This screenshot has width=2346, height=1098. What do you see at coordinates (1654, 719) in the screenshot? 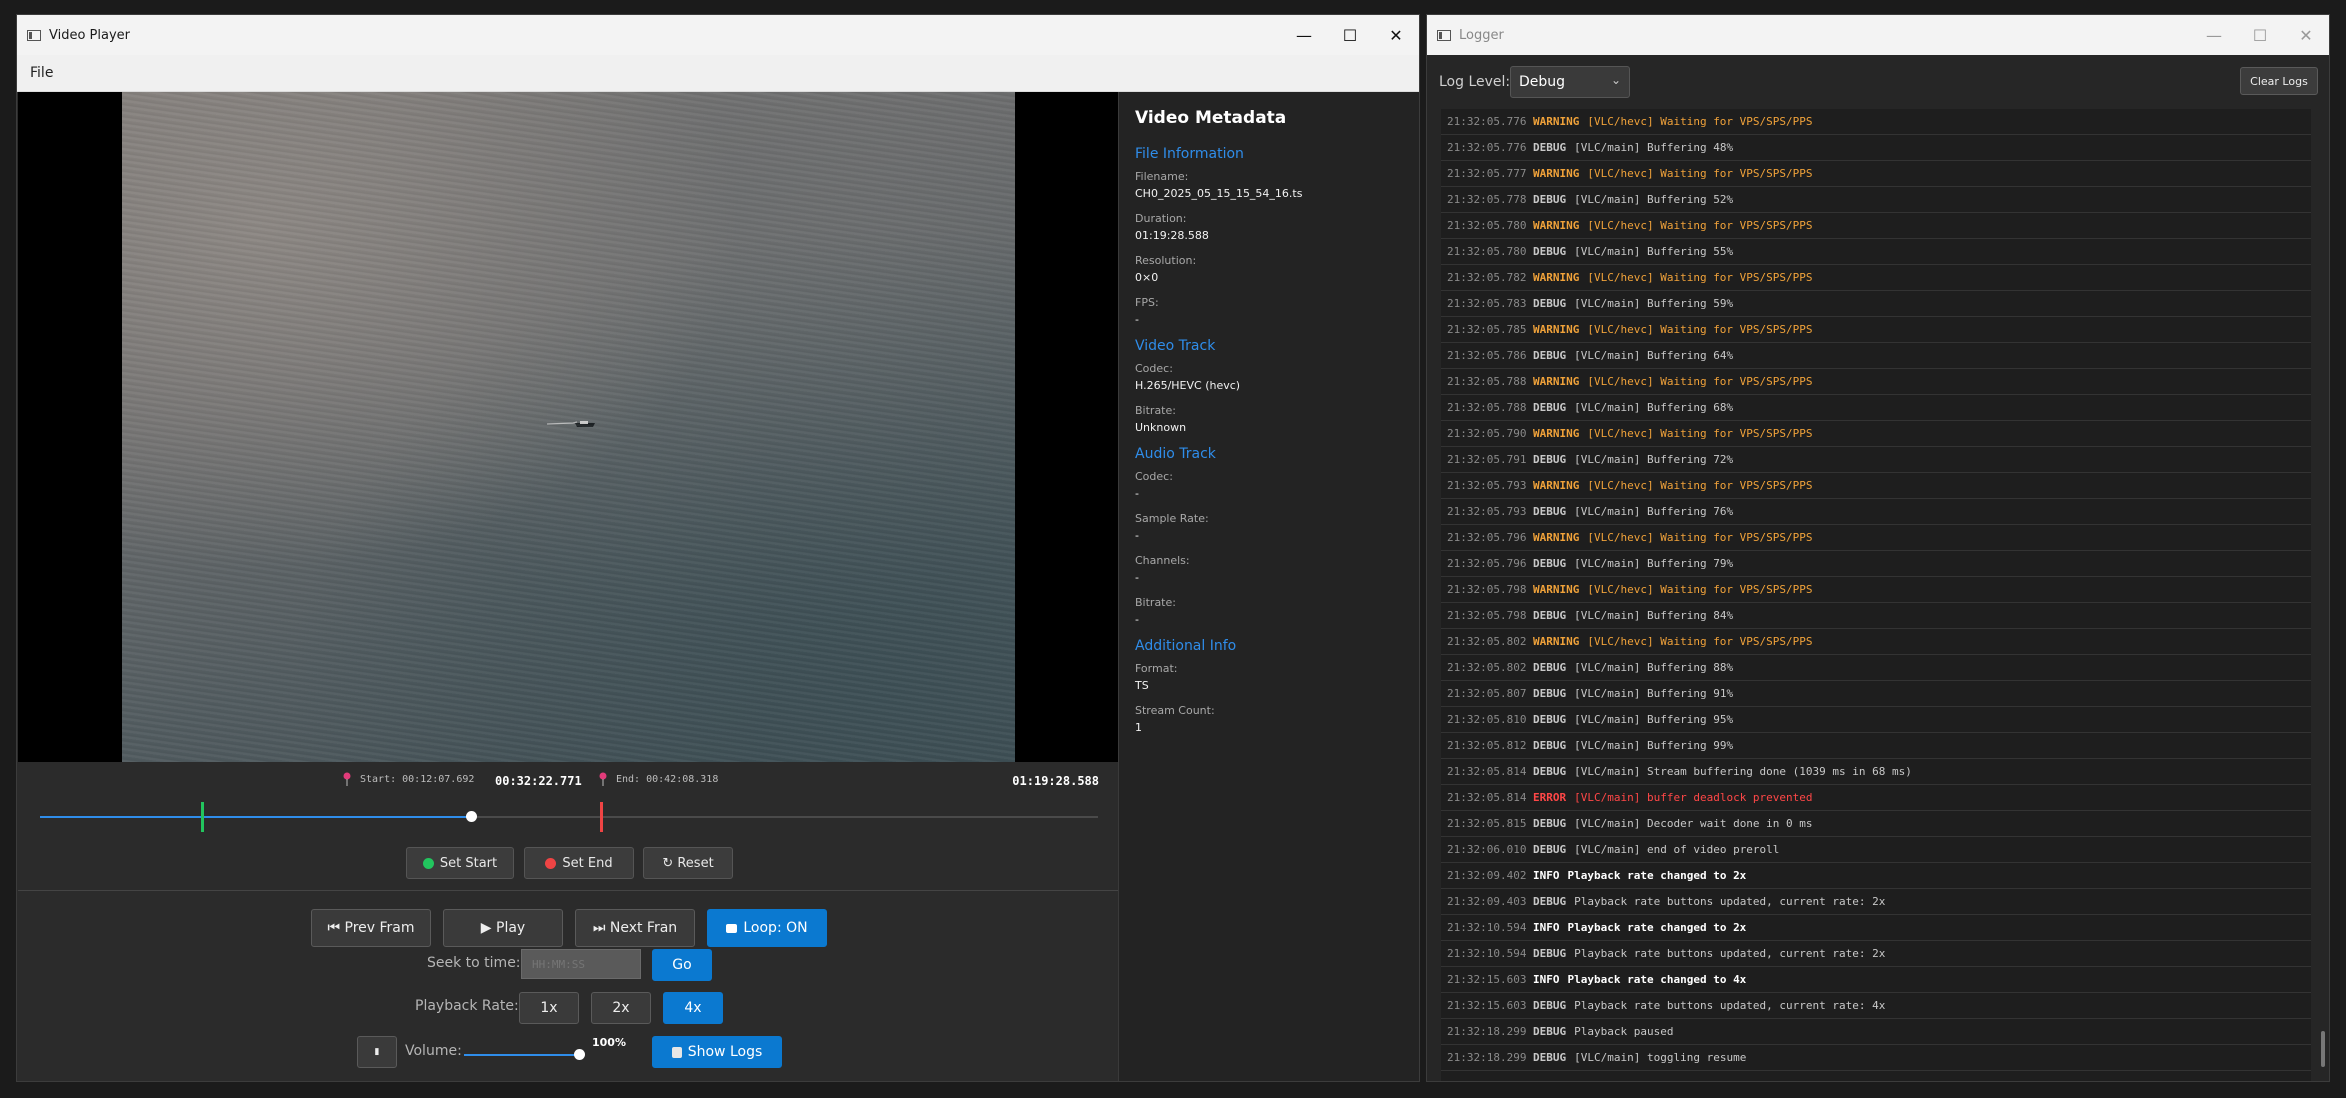
I see `log-message: [VLC/main] Buffering 95%` at bounding box center [1654, 719].